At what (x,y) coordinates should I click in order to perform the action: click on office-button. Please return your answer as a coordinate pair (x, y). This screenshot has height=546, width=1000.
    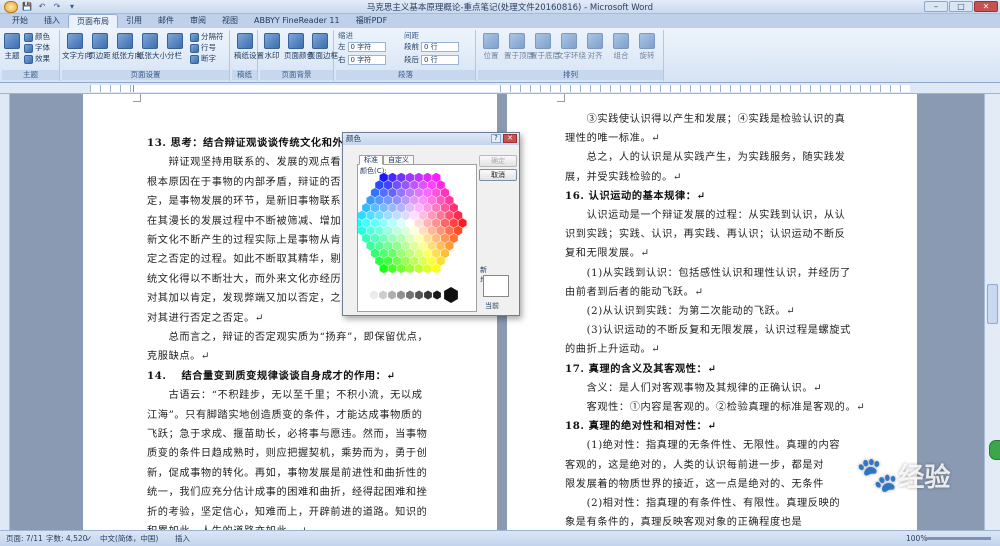
    Looking at the image, I should click on (11, 7).